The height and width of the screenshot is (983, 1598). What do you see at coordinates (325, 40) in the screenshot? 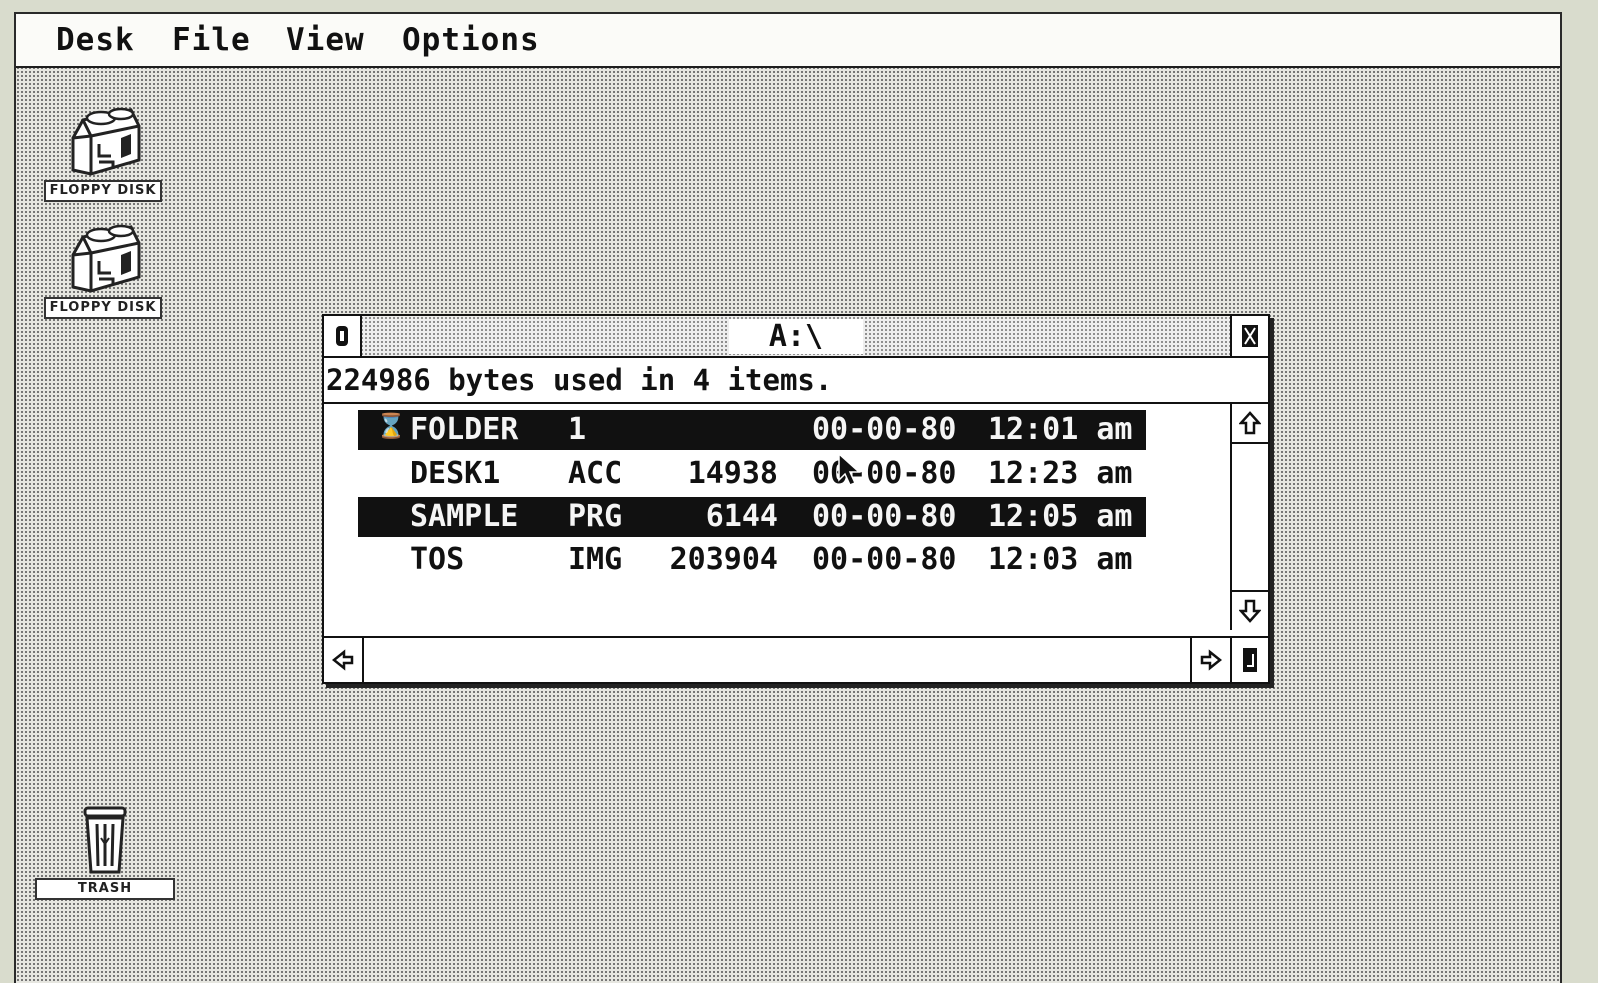
I see `menu-view: View` at bounding box center [325, 40].